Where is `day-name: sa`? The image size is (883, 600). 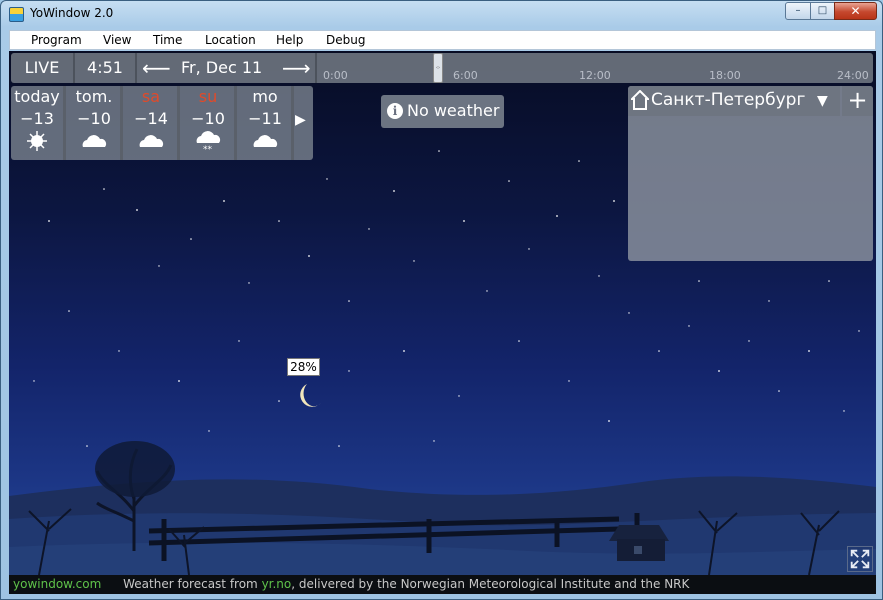 day-name: sa is located at coordinates (151, 96).